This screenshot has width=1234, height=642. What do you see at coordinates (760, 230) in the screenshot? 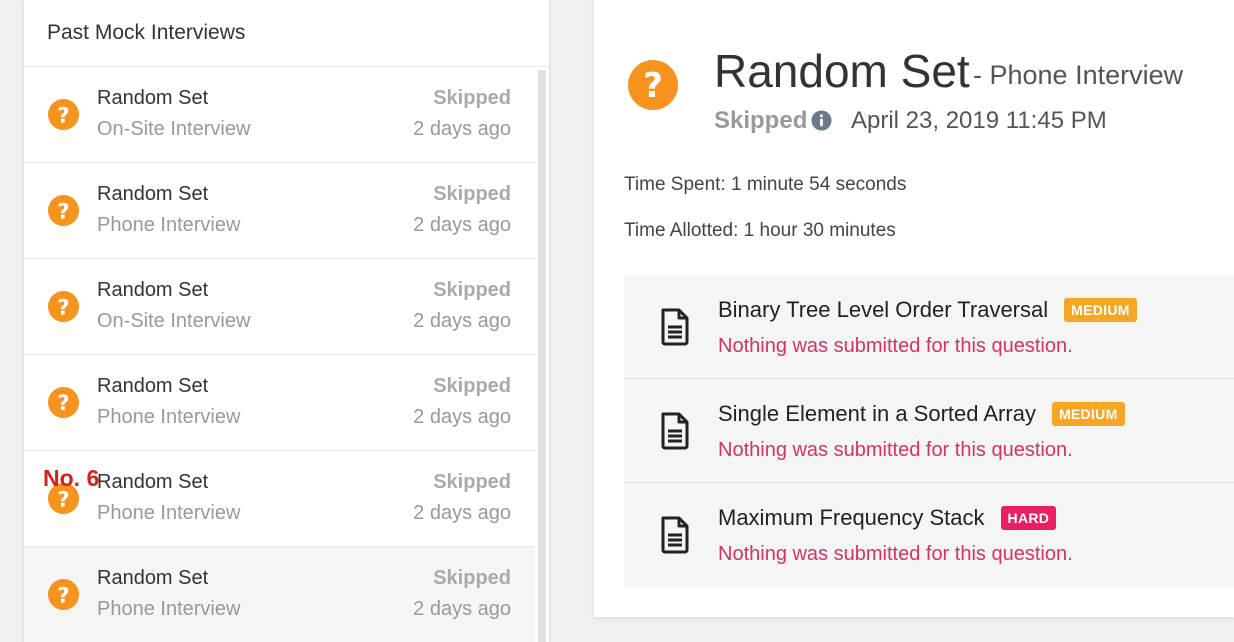
I see `time-allotted: Time Allotted: 1 hour 30 minutes` at bounding box center [760, 230].